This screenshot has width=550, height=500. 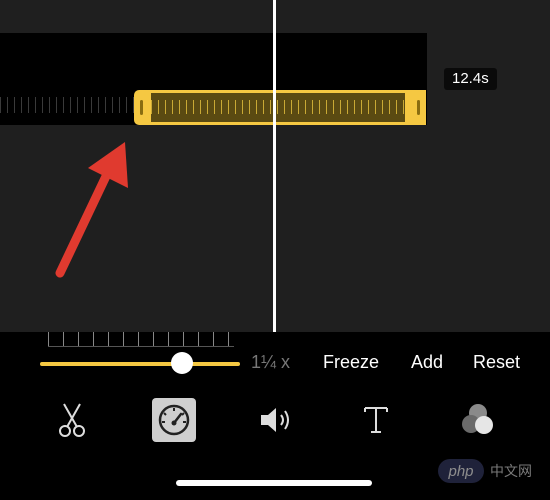 I want to click on scissors-icon, so click(x=72, y=420).